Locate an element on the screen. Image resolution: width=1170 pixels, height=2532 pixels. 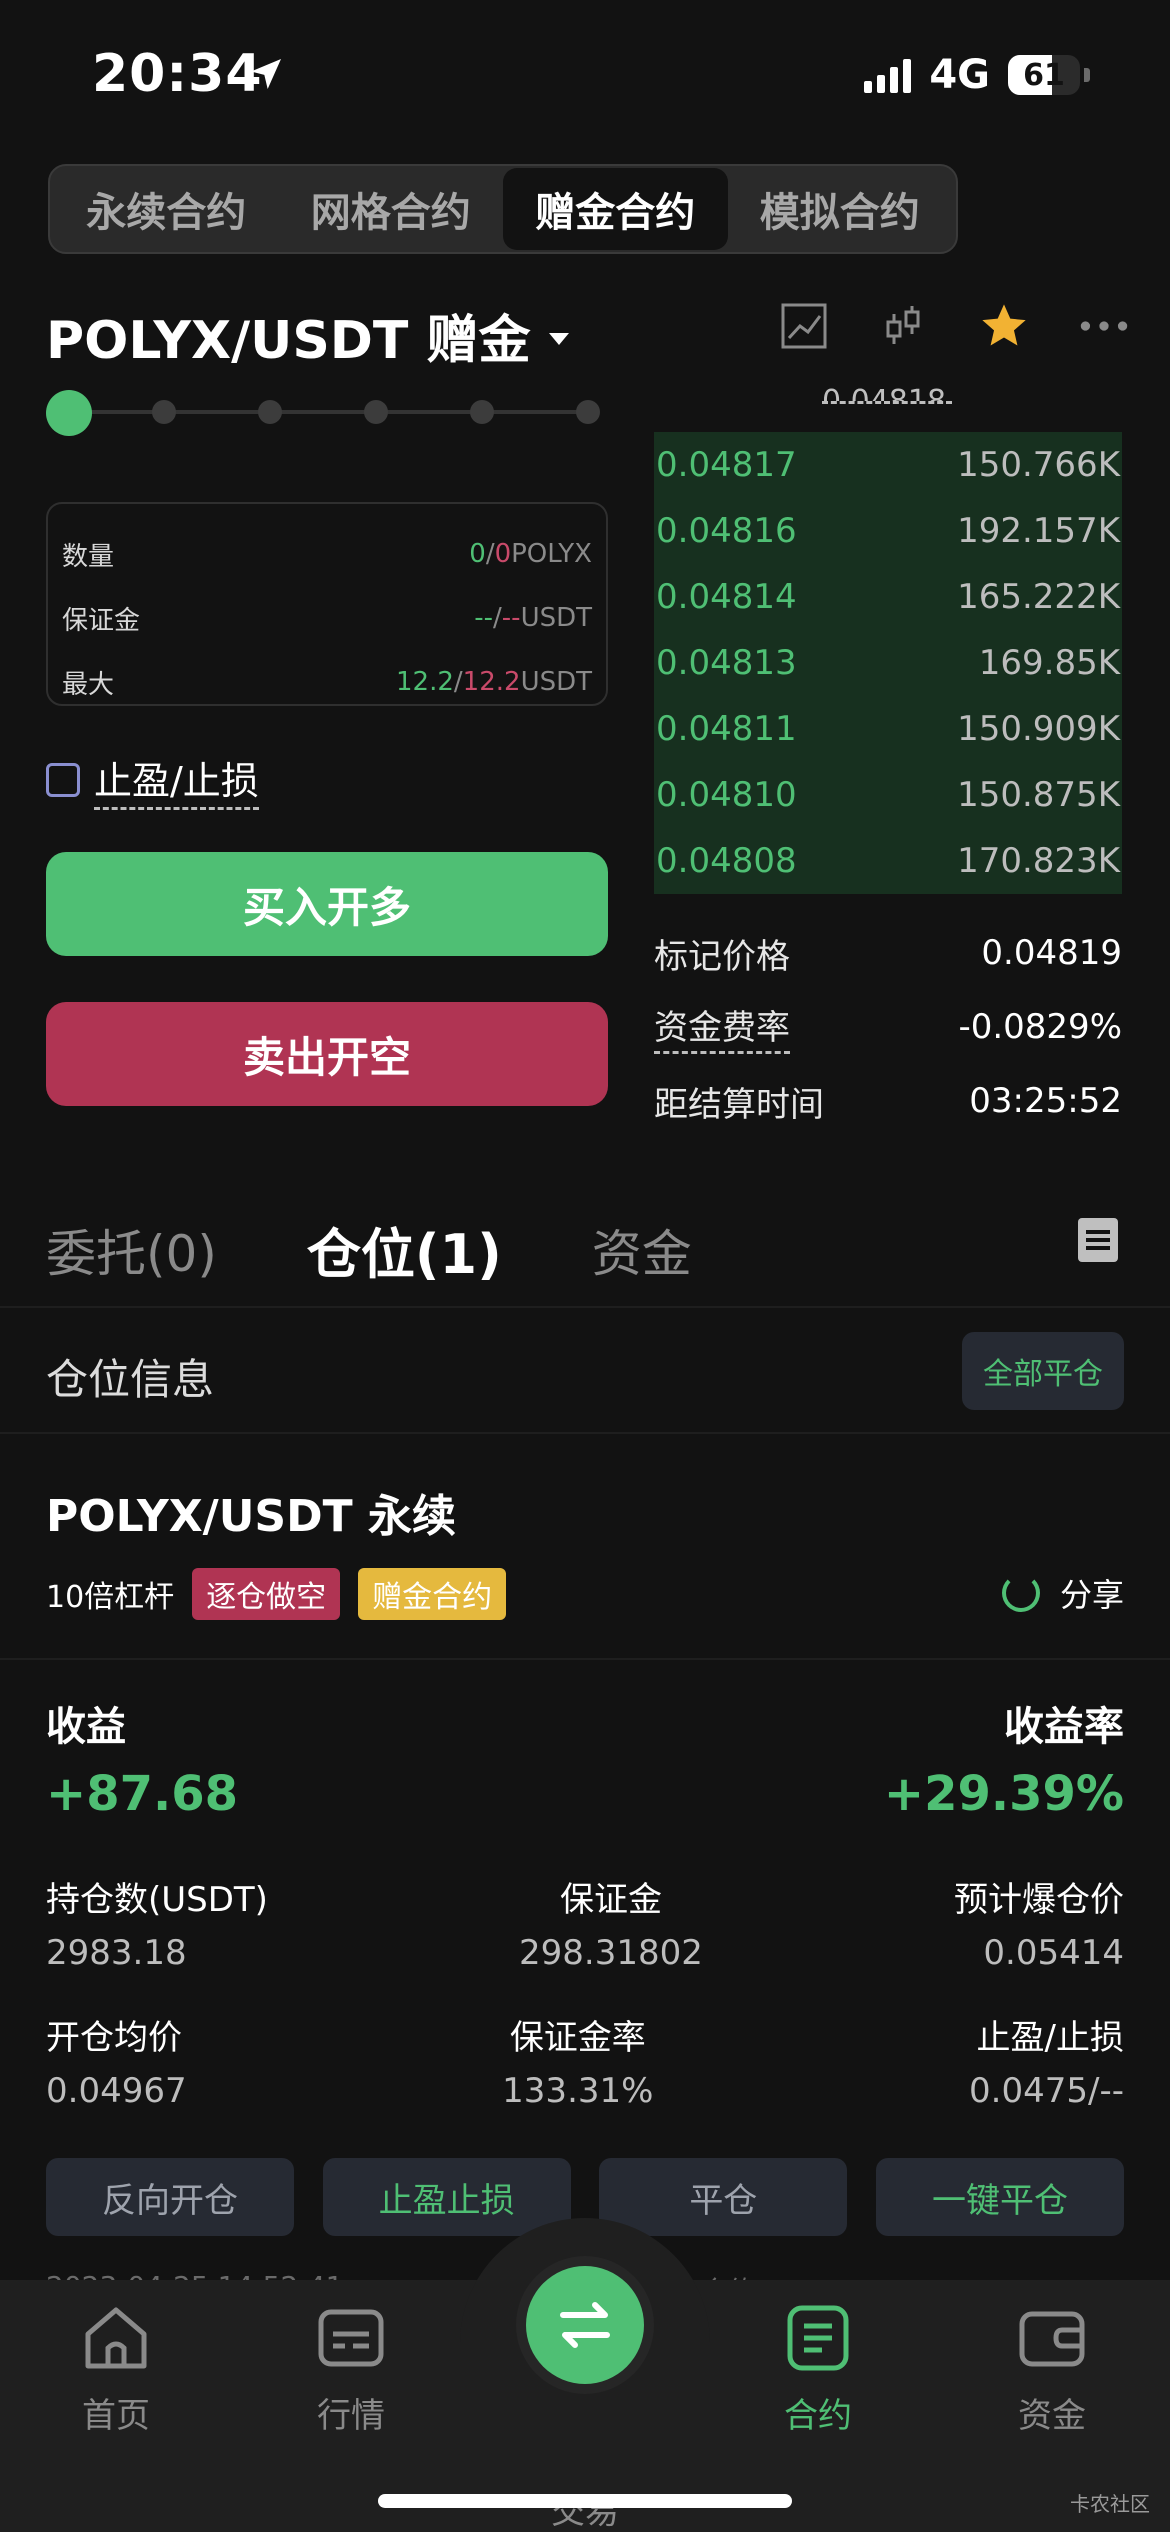
entry-price-label: 开仓均价 is located at coordinates (114, 2038).